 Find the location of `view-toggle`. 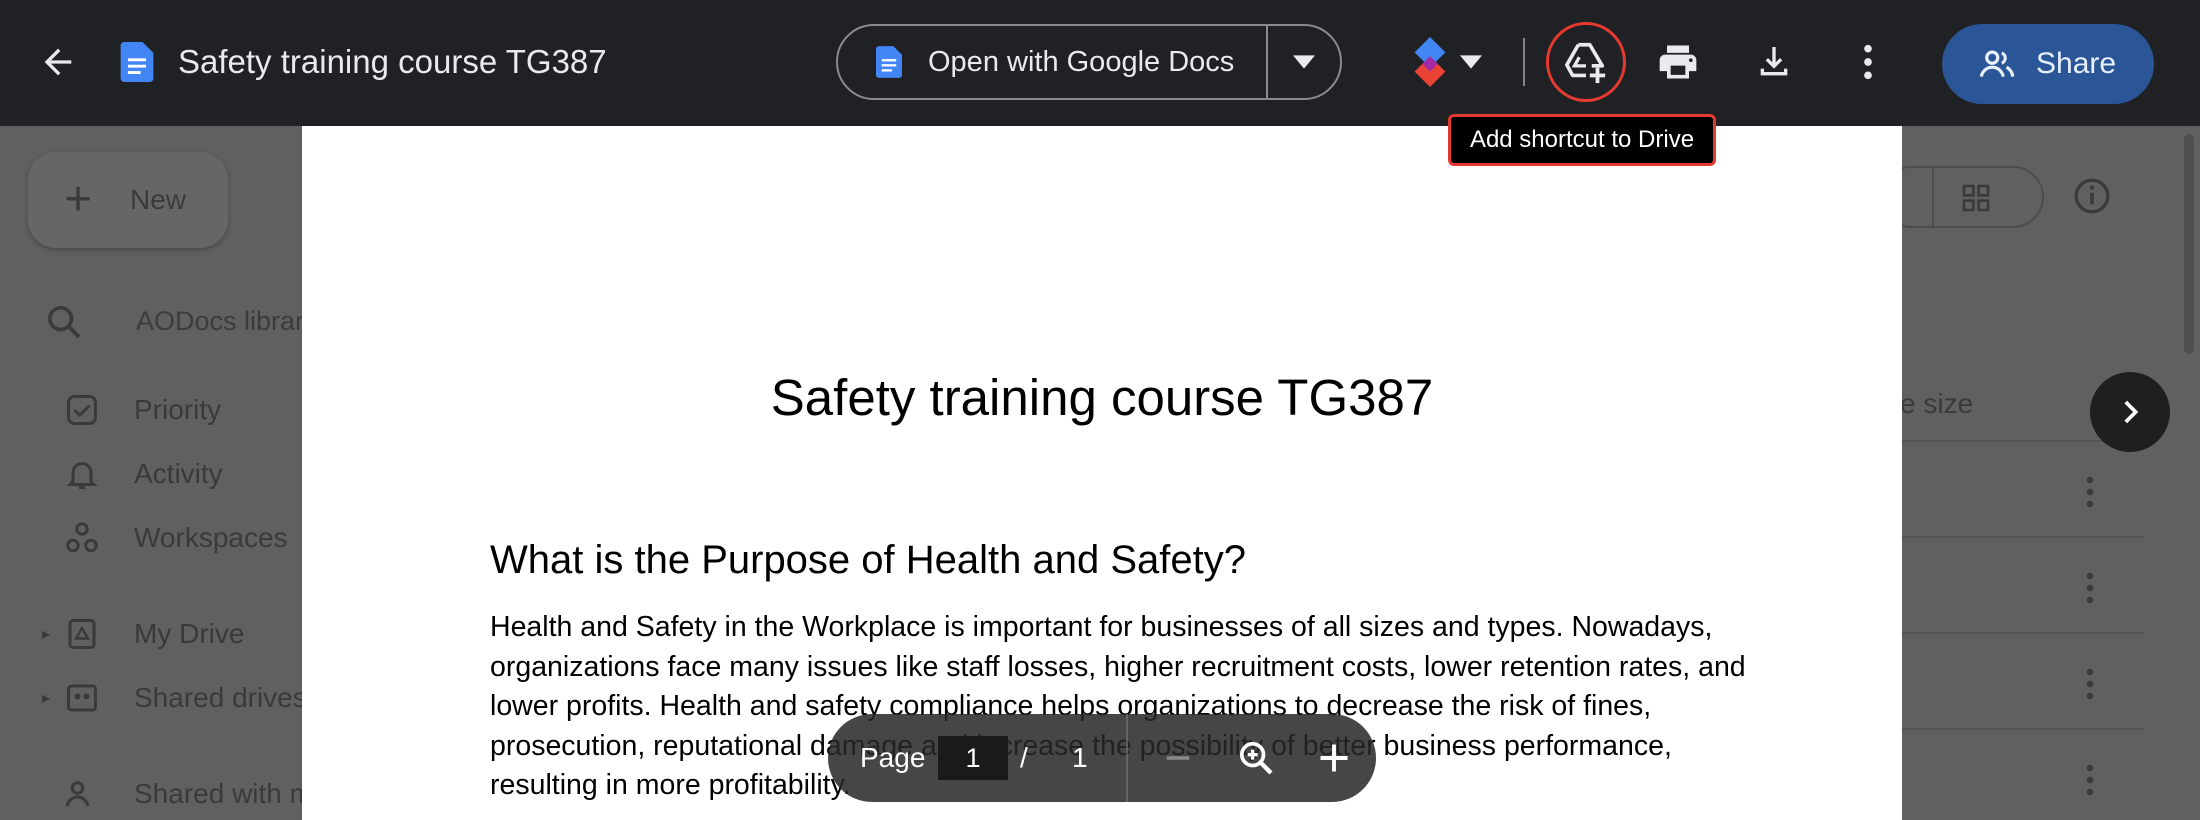

view-toggle is located at coordinates (1962, 197).